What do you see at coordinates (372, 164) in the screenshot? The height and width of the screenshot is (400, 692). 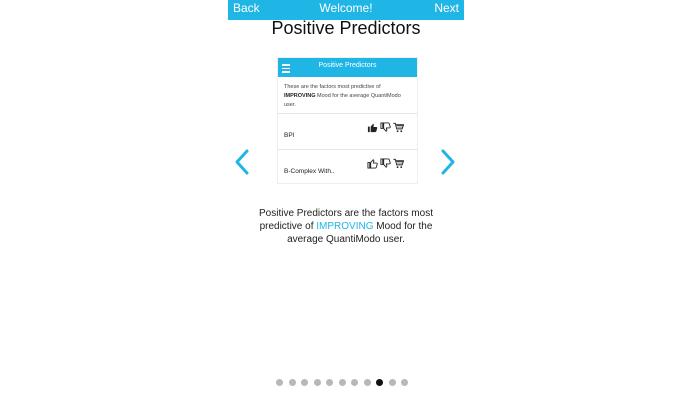 I see `thumbs-up-icon` at bounding box center [372, 164].